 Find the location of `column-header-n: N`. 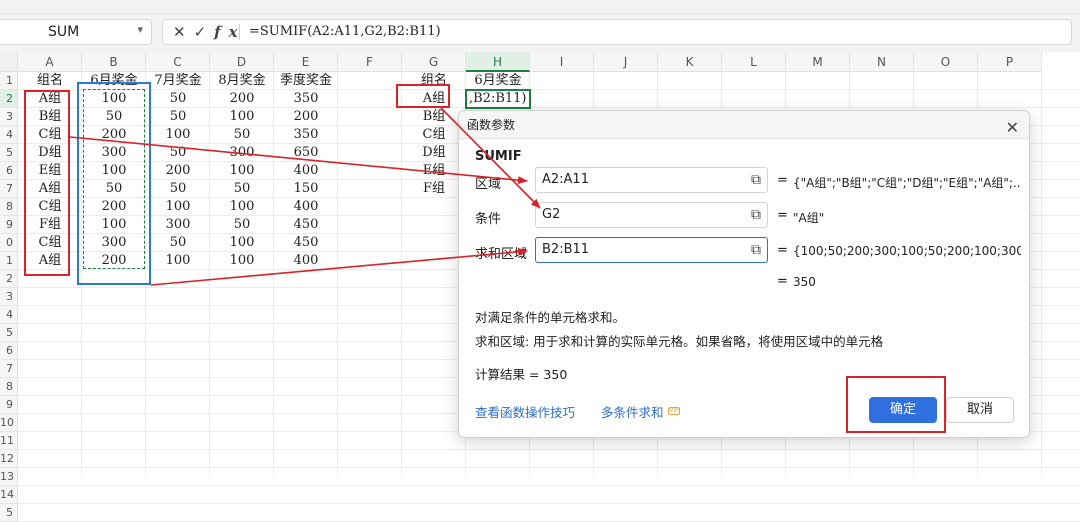

column-header-n: N is located at coordinates (882, 62).